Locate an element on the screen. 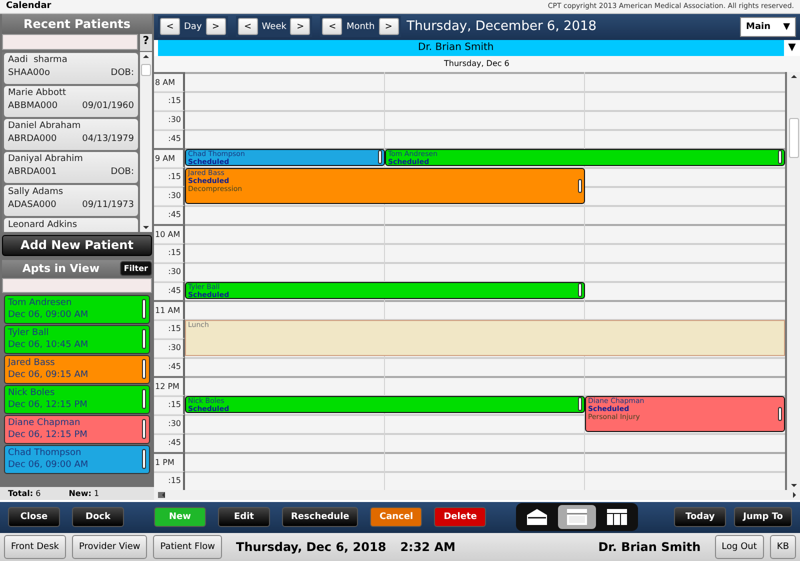  patient-id: ADASA000 is located at coordinates (32, 205).